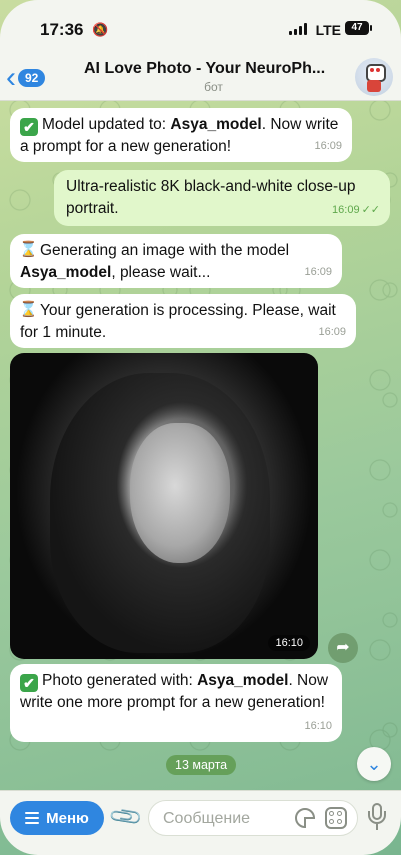  Describe the element at coordinates (180, 493) in the screenshot. I see `portrait-face` at that location.